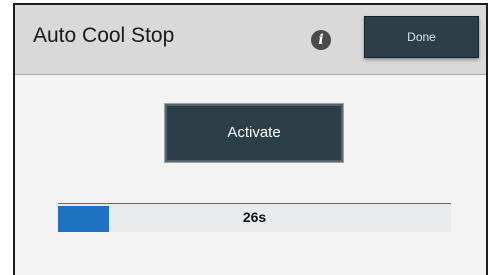  Describe the element at coordinates (421, 37) in the screenshot. I see `done-button: Done` at that location.